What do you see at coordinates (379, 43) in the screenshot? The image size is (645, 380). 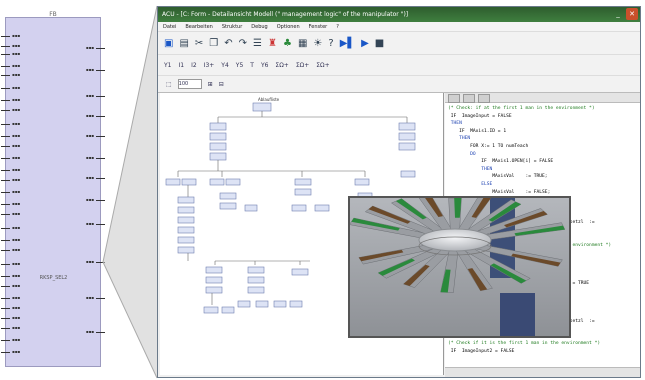 I see `stop-icon: ■` at bounding box center [379, 43].